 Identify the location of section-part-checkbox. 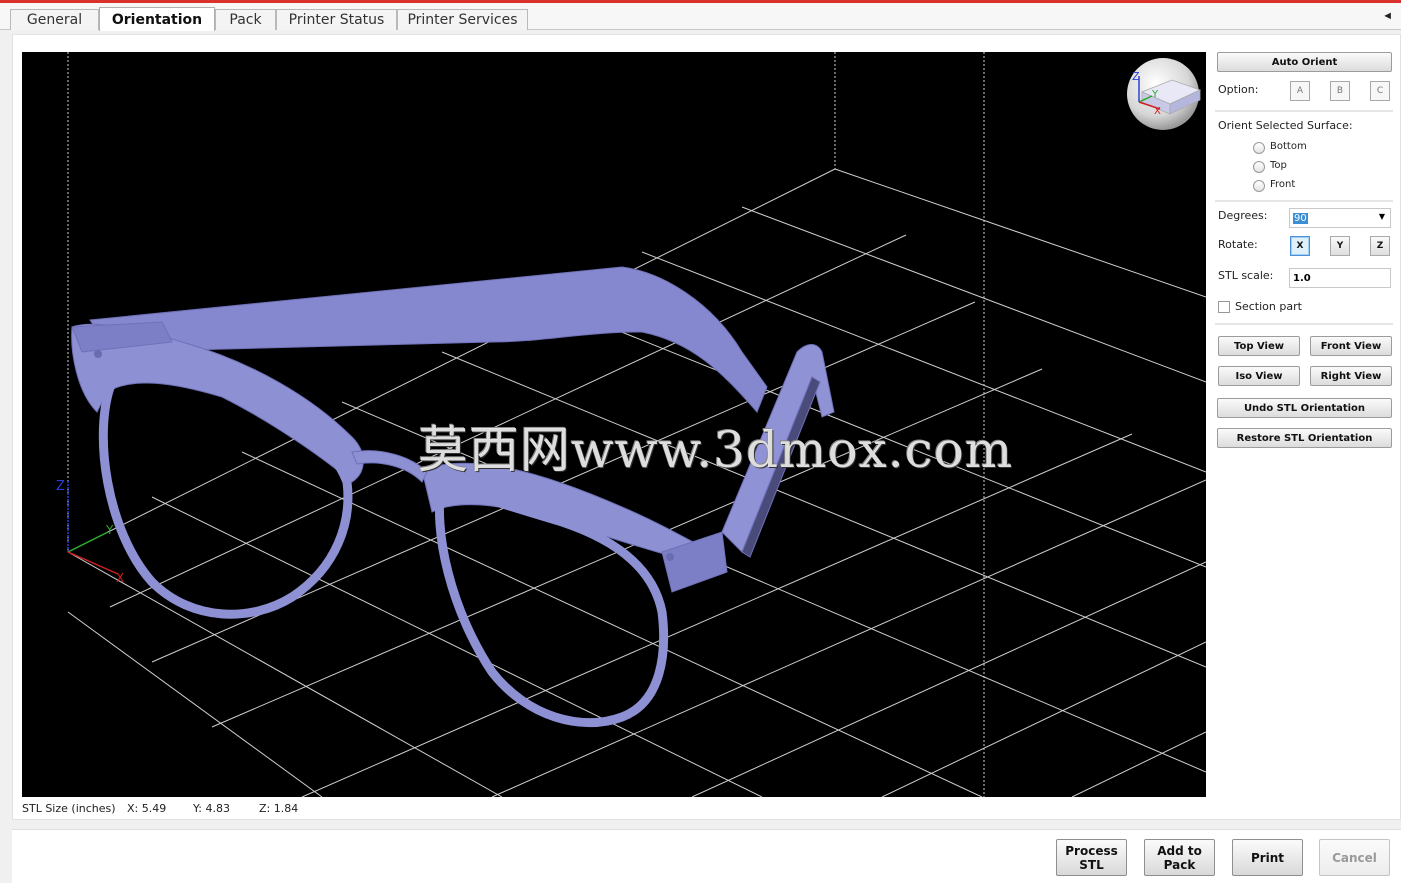
(1224, 307).